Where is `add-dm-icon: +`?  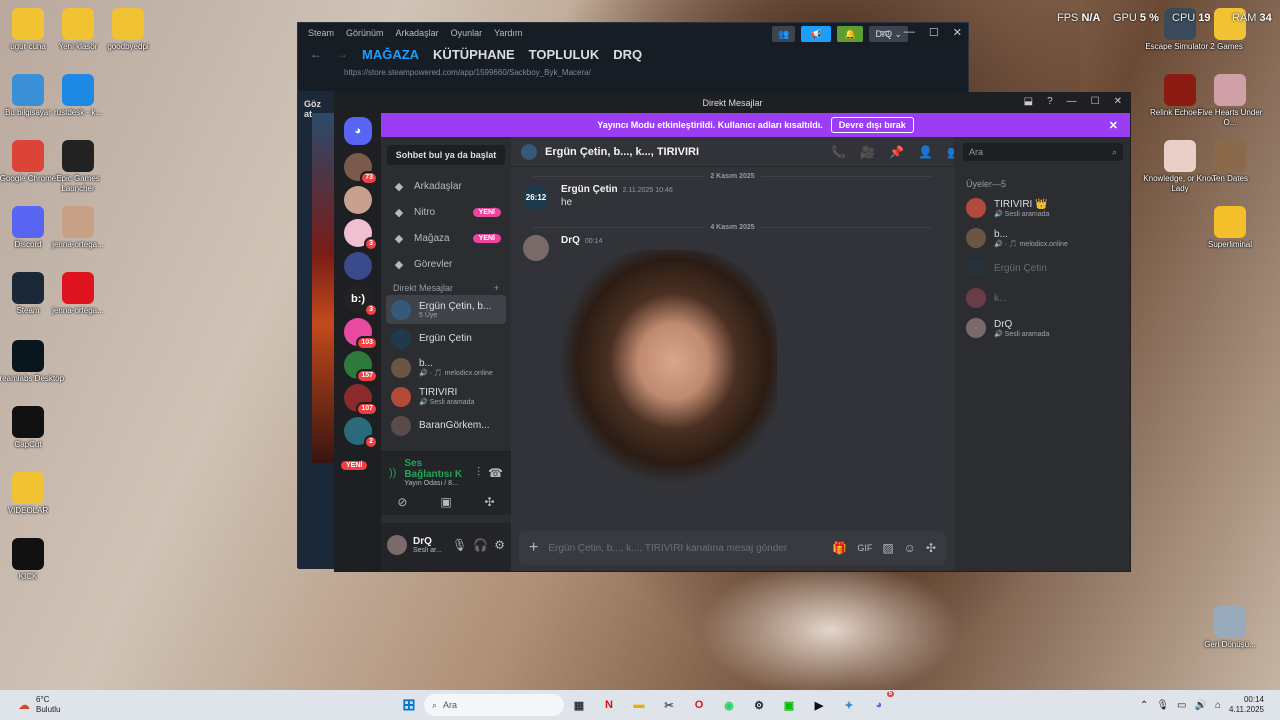
add-dm-icon: + is located at coordinates (496, 288).